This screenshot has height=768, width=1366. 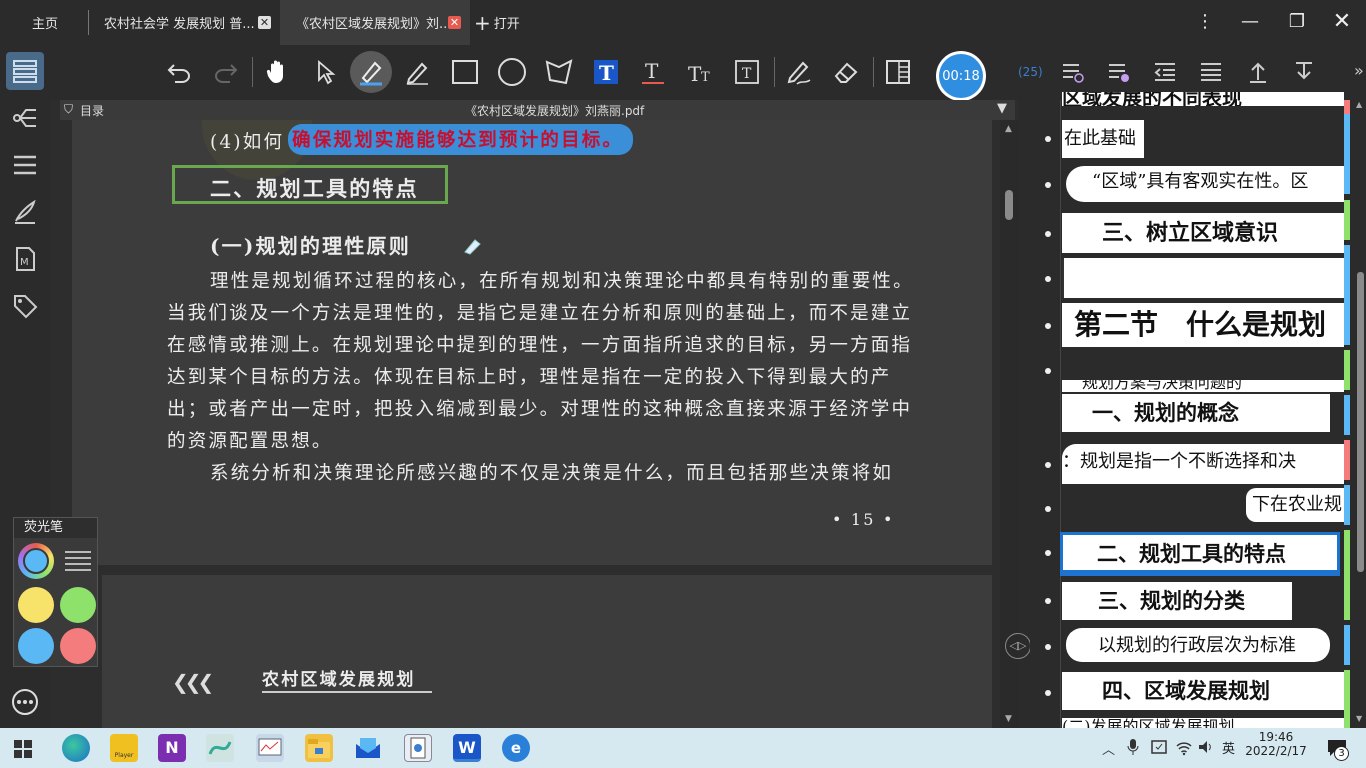 What do you see at coordinates (220, 748) in the screenshot?
I see `network-tool-icon` at bounding box center [220, 748].